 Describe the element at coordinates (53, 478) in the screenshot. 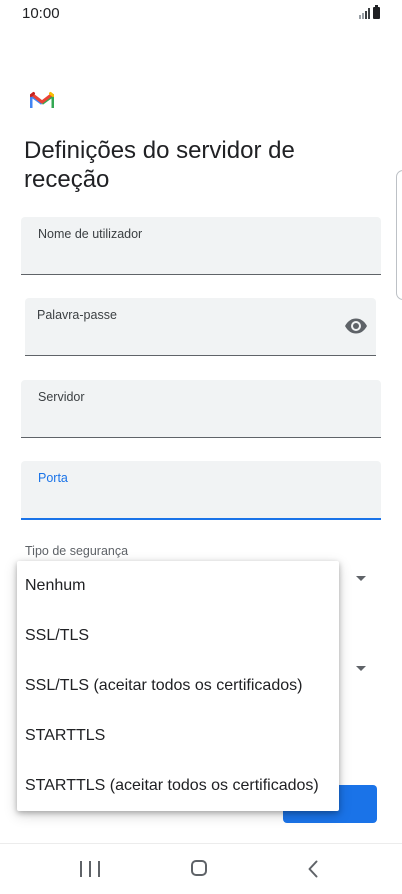

I see `port-label: Porta` at that location.